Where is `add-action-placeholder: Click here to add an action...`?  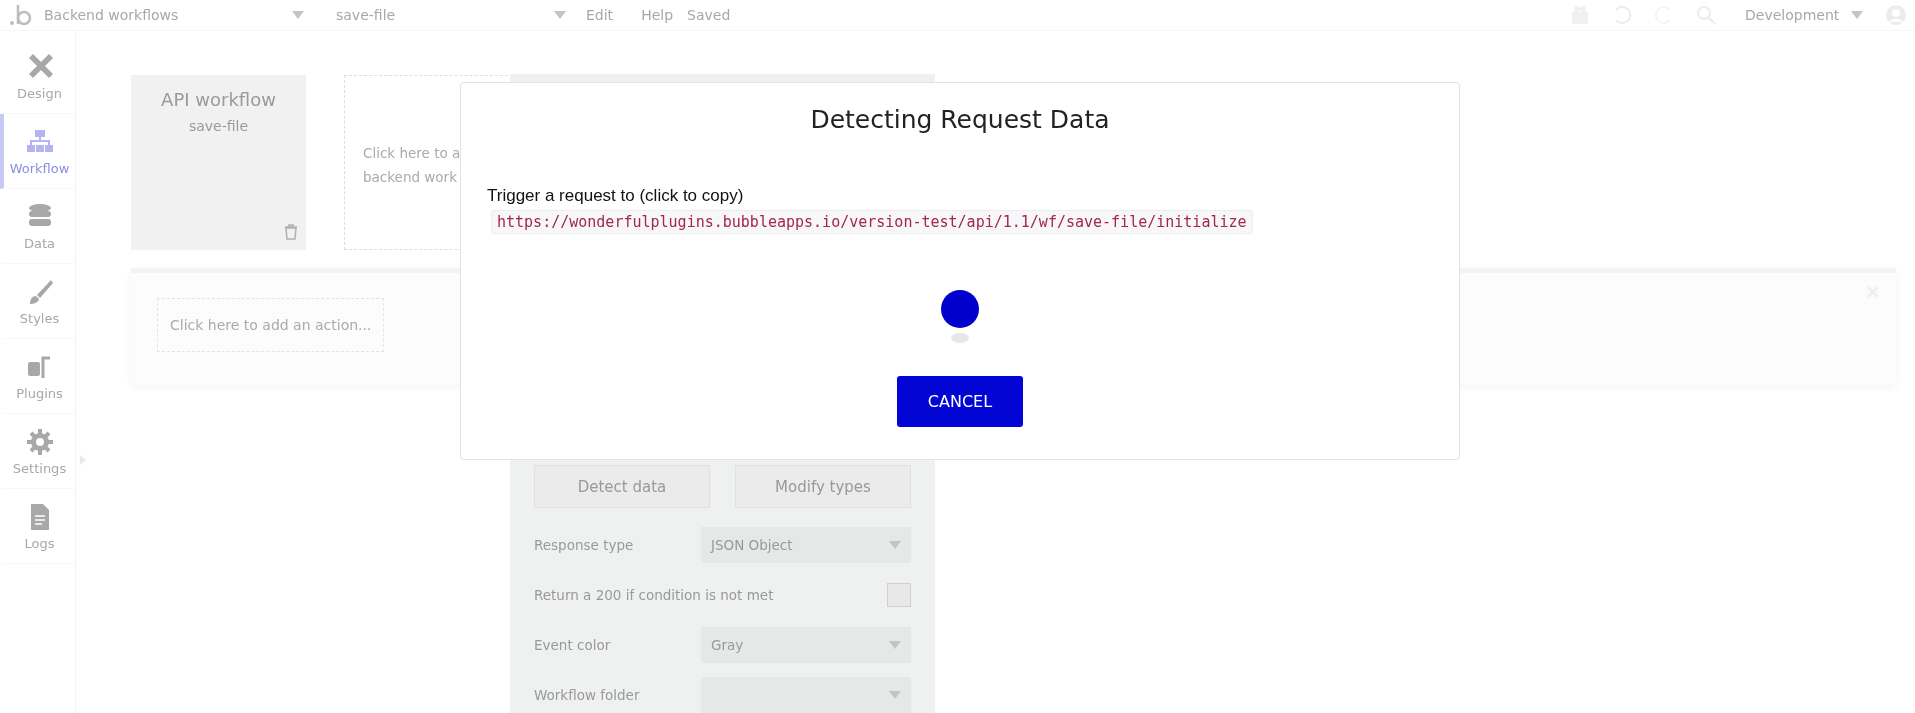 add-action-placeholder: Click here to add an action... is located at coordinates (271, 325).